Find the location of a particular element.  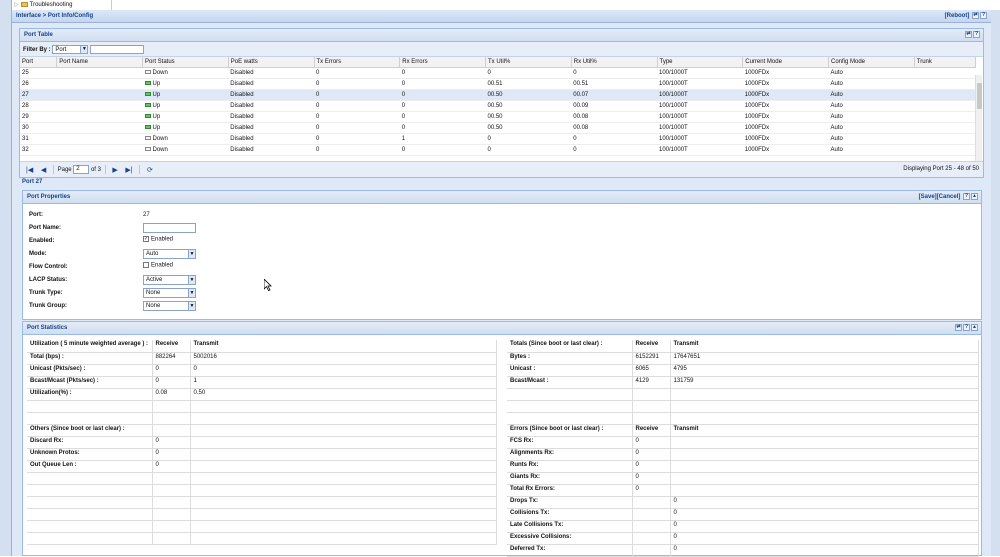

status-text: Up is located at coordinates (156, 116).